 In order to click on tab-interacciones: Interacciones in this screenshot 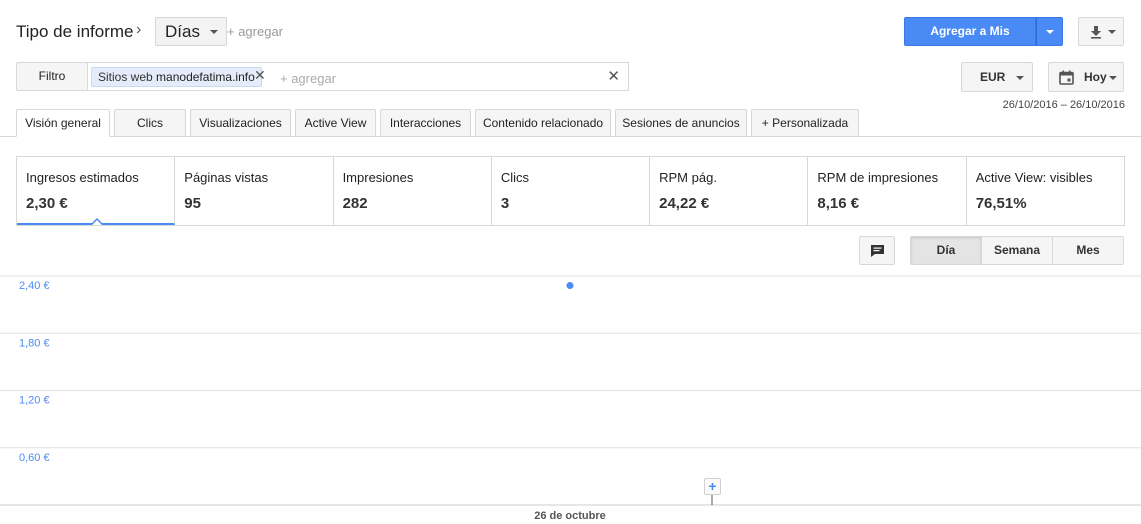, I will do `click(425, 123)`.